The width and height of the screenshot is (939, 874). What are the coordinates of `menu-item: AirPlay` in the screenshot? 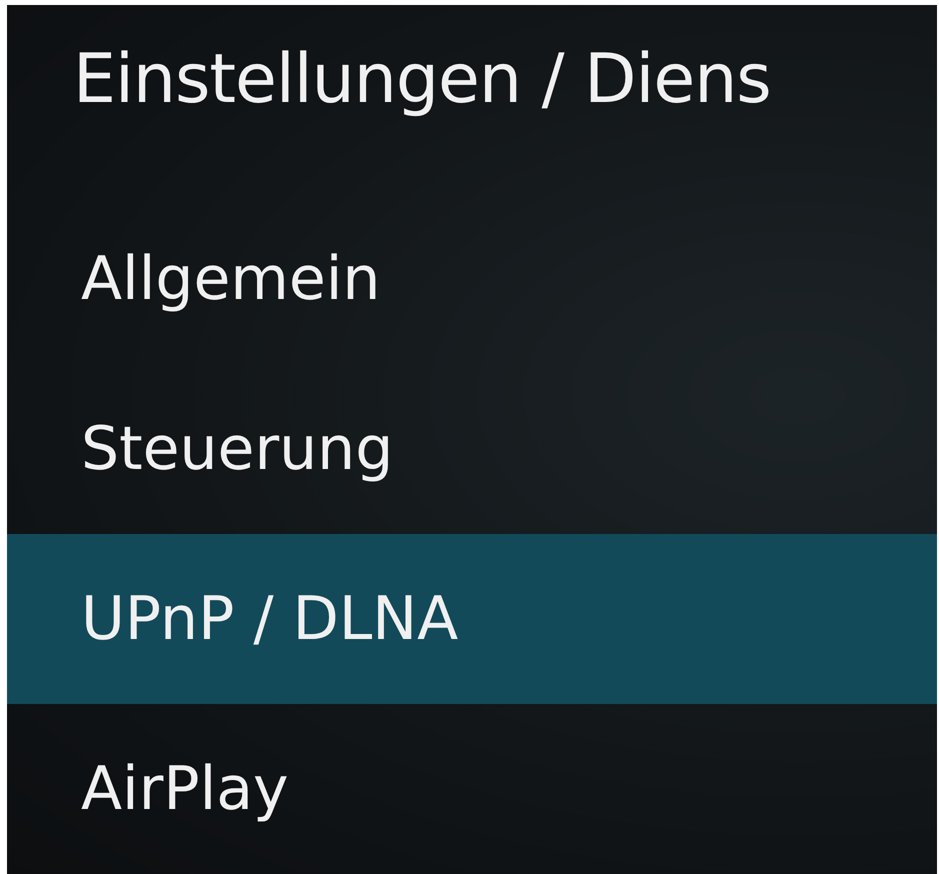 It's located at (185, 789).